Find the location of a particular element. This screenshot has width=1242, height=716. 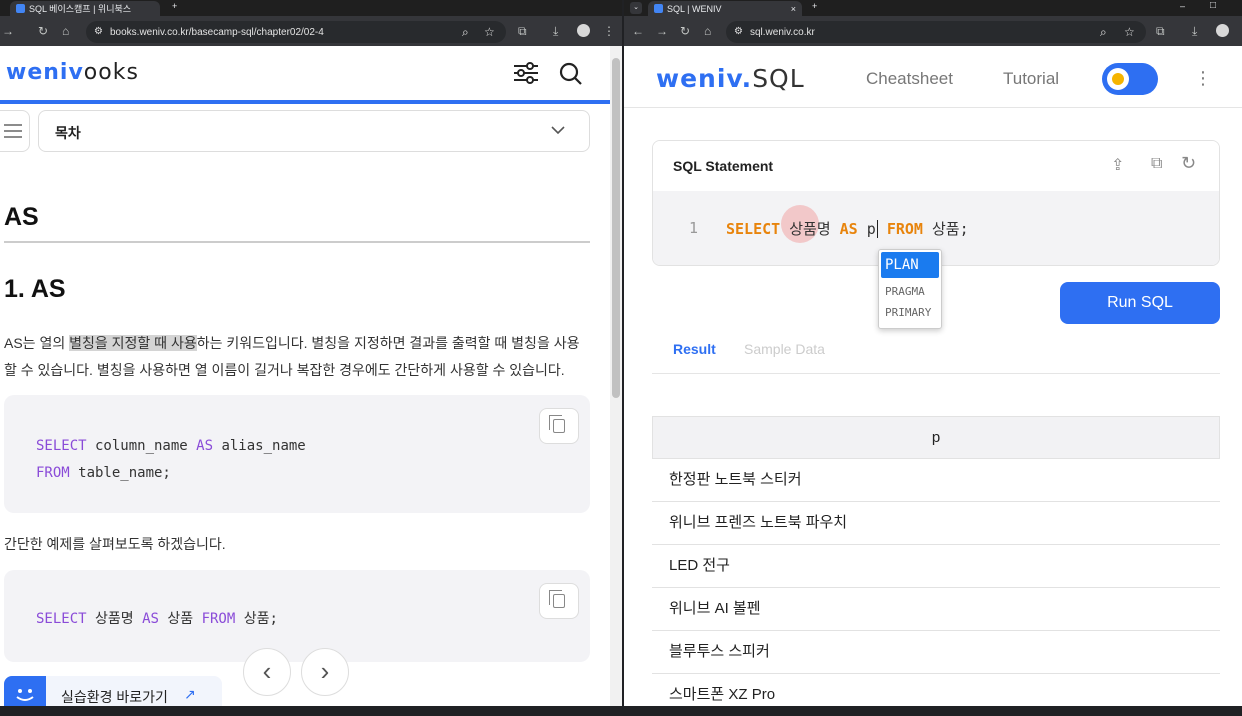

code-text: table_name; is located at coordinates (120, 473).